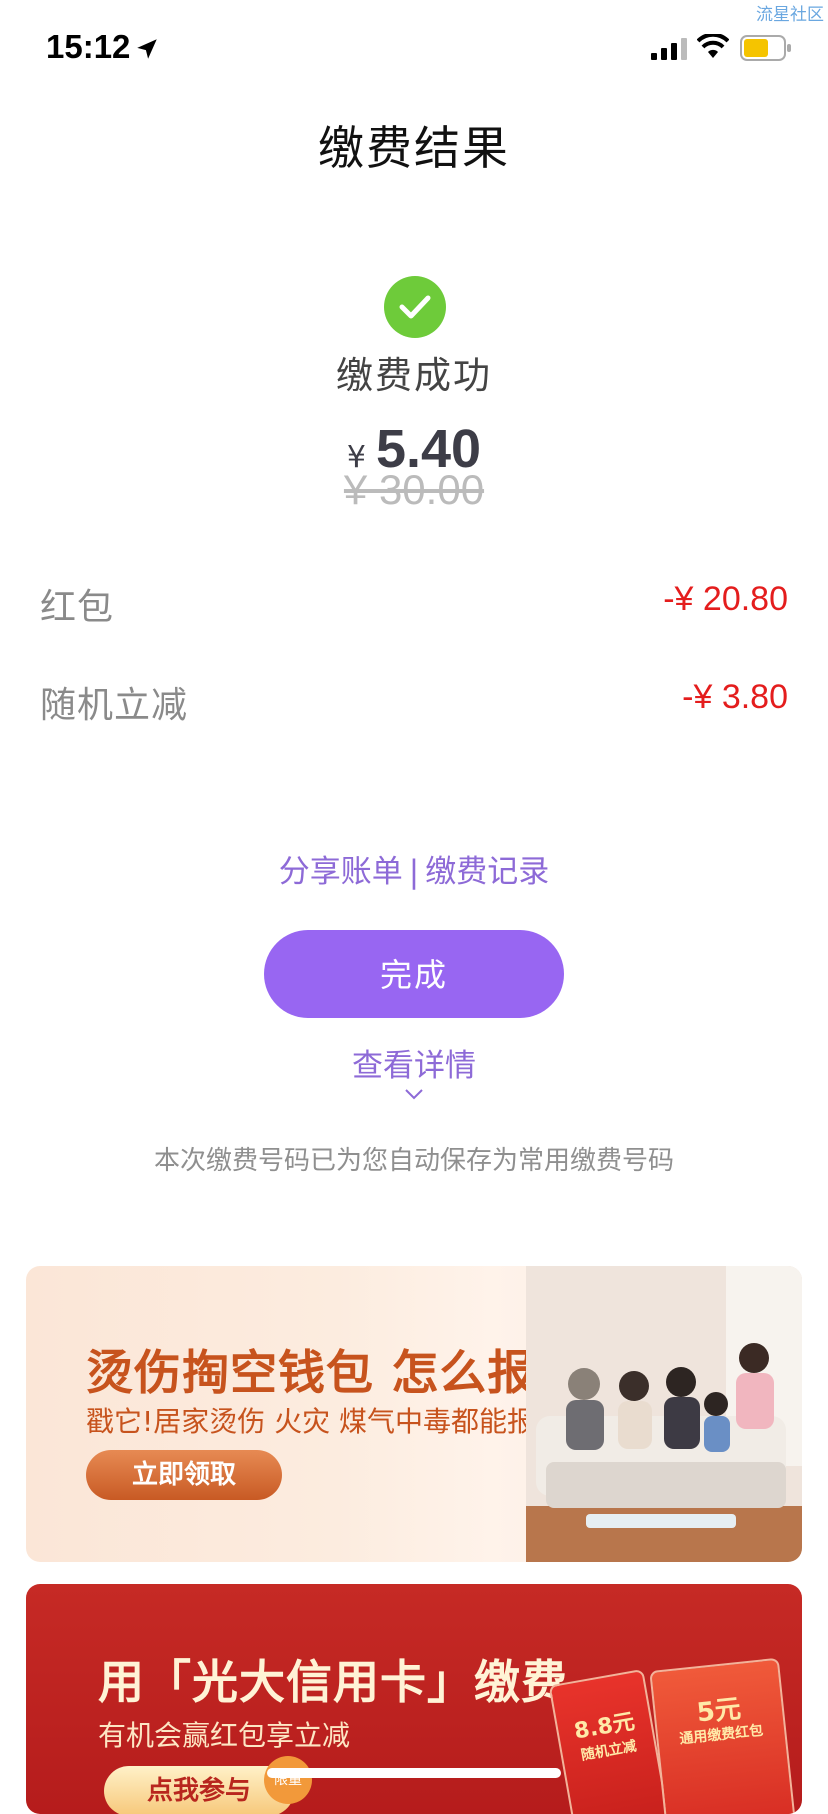  What do you see at coordinates (224, 1735) in the screenshot?
I see `banner-subtitle: 有机会赢红包享立减` at bounding box center [224, 1735].